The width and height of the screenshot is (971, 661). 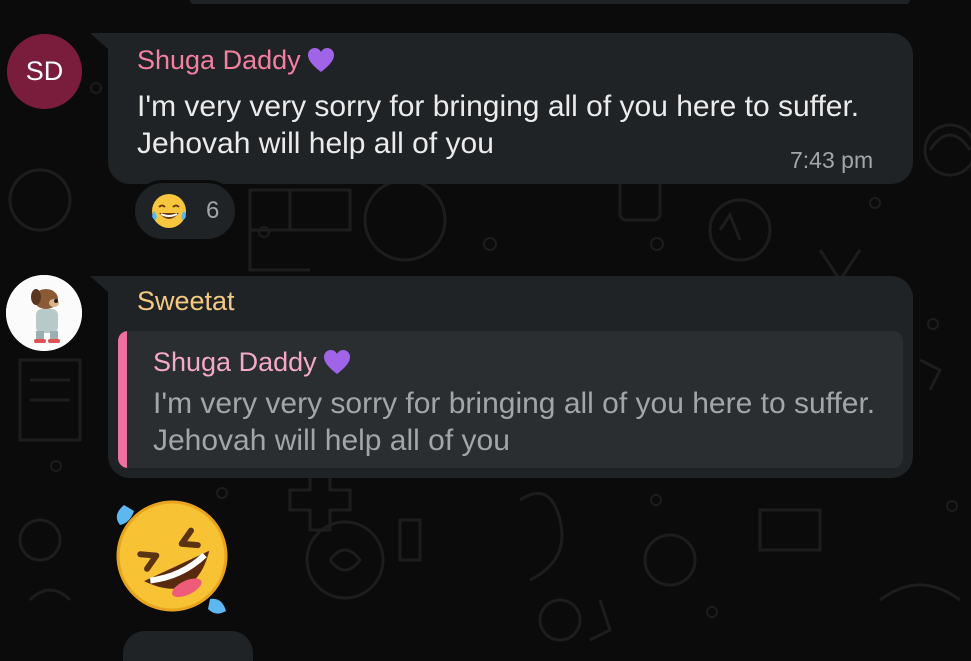 I want to click on message-time: 7:43 pm, so click(x=832, y=160).